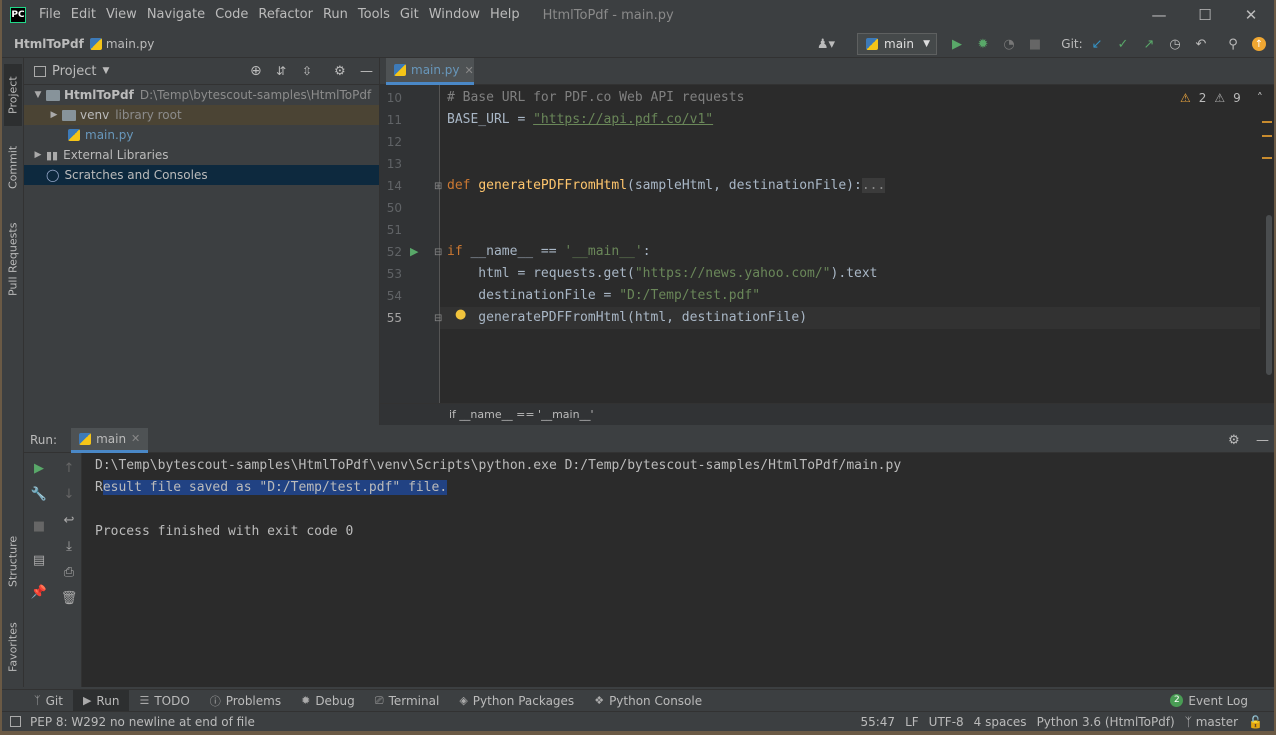 This screenshot has width=1276, height=735. I want to click on menu-run: Run, so click(335, 15).